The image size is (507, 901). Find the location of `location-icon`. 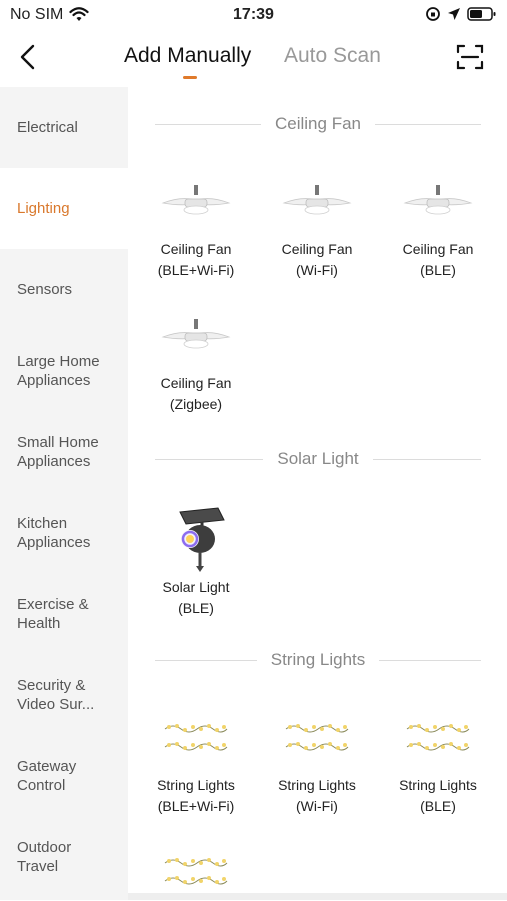

location-icon is located at coordinates (454, 14).